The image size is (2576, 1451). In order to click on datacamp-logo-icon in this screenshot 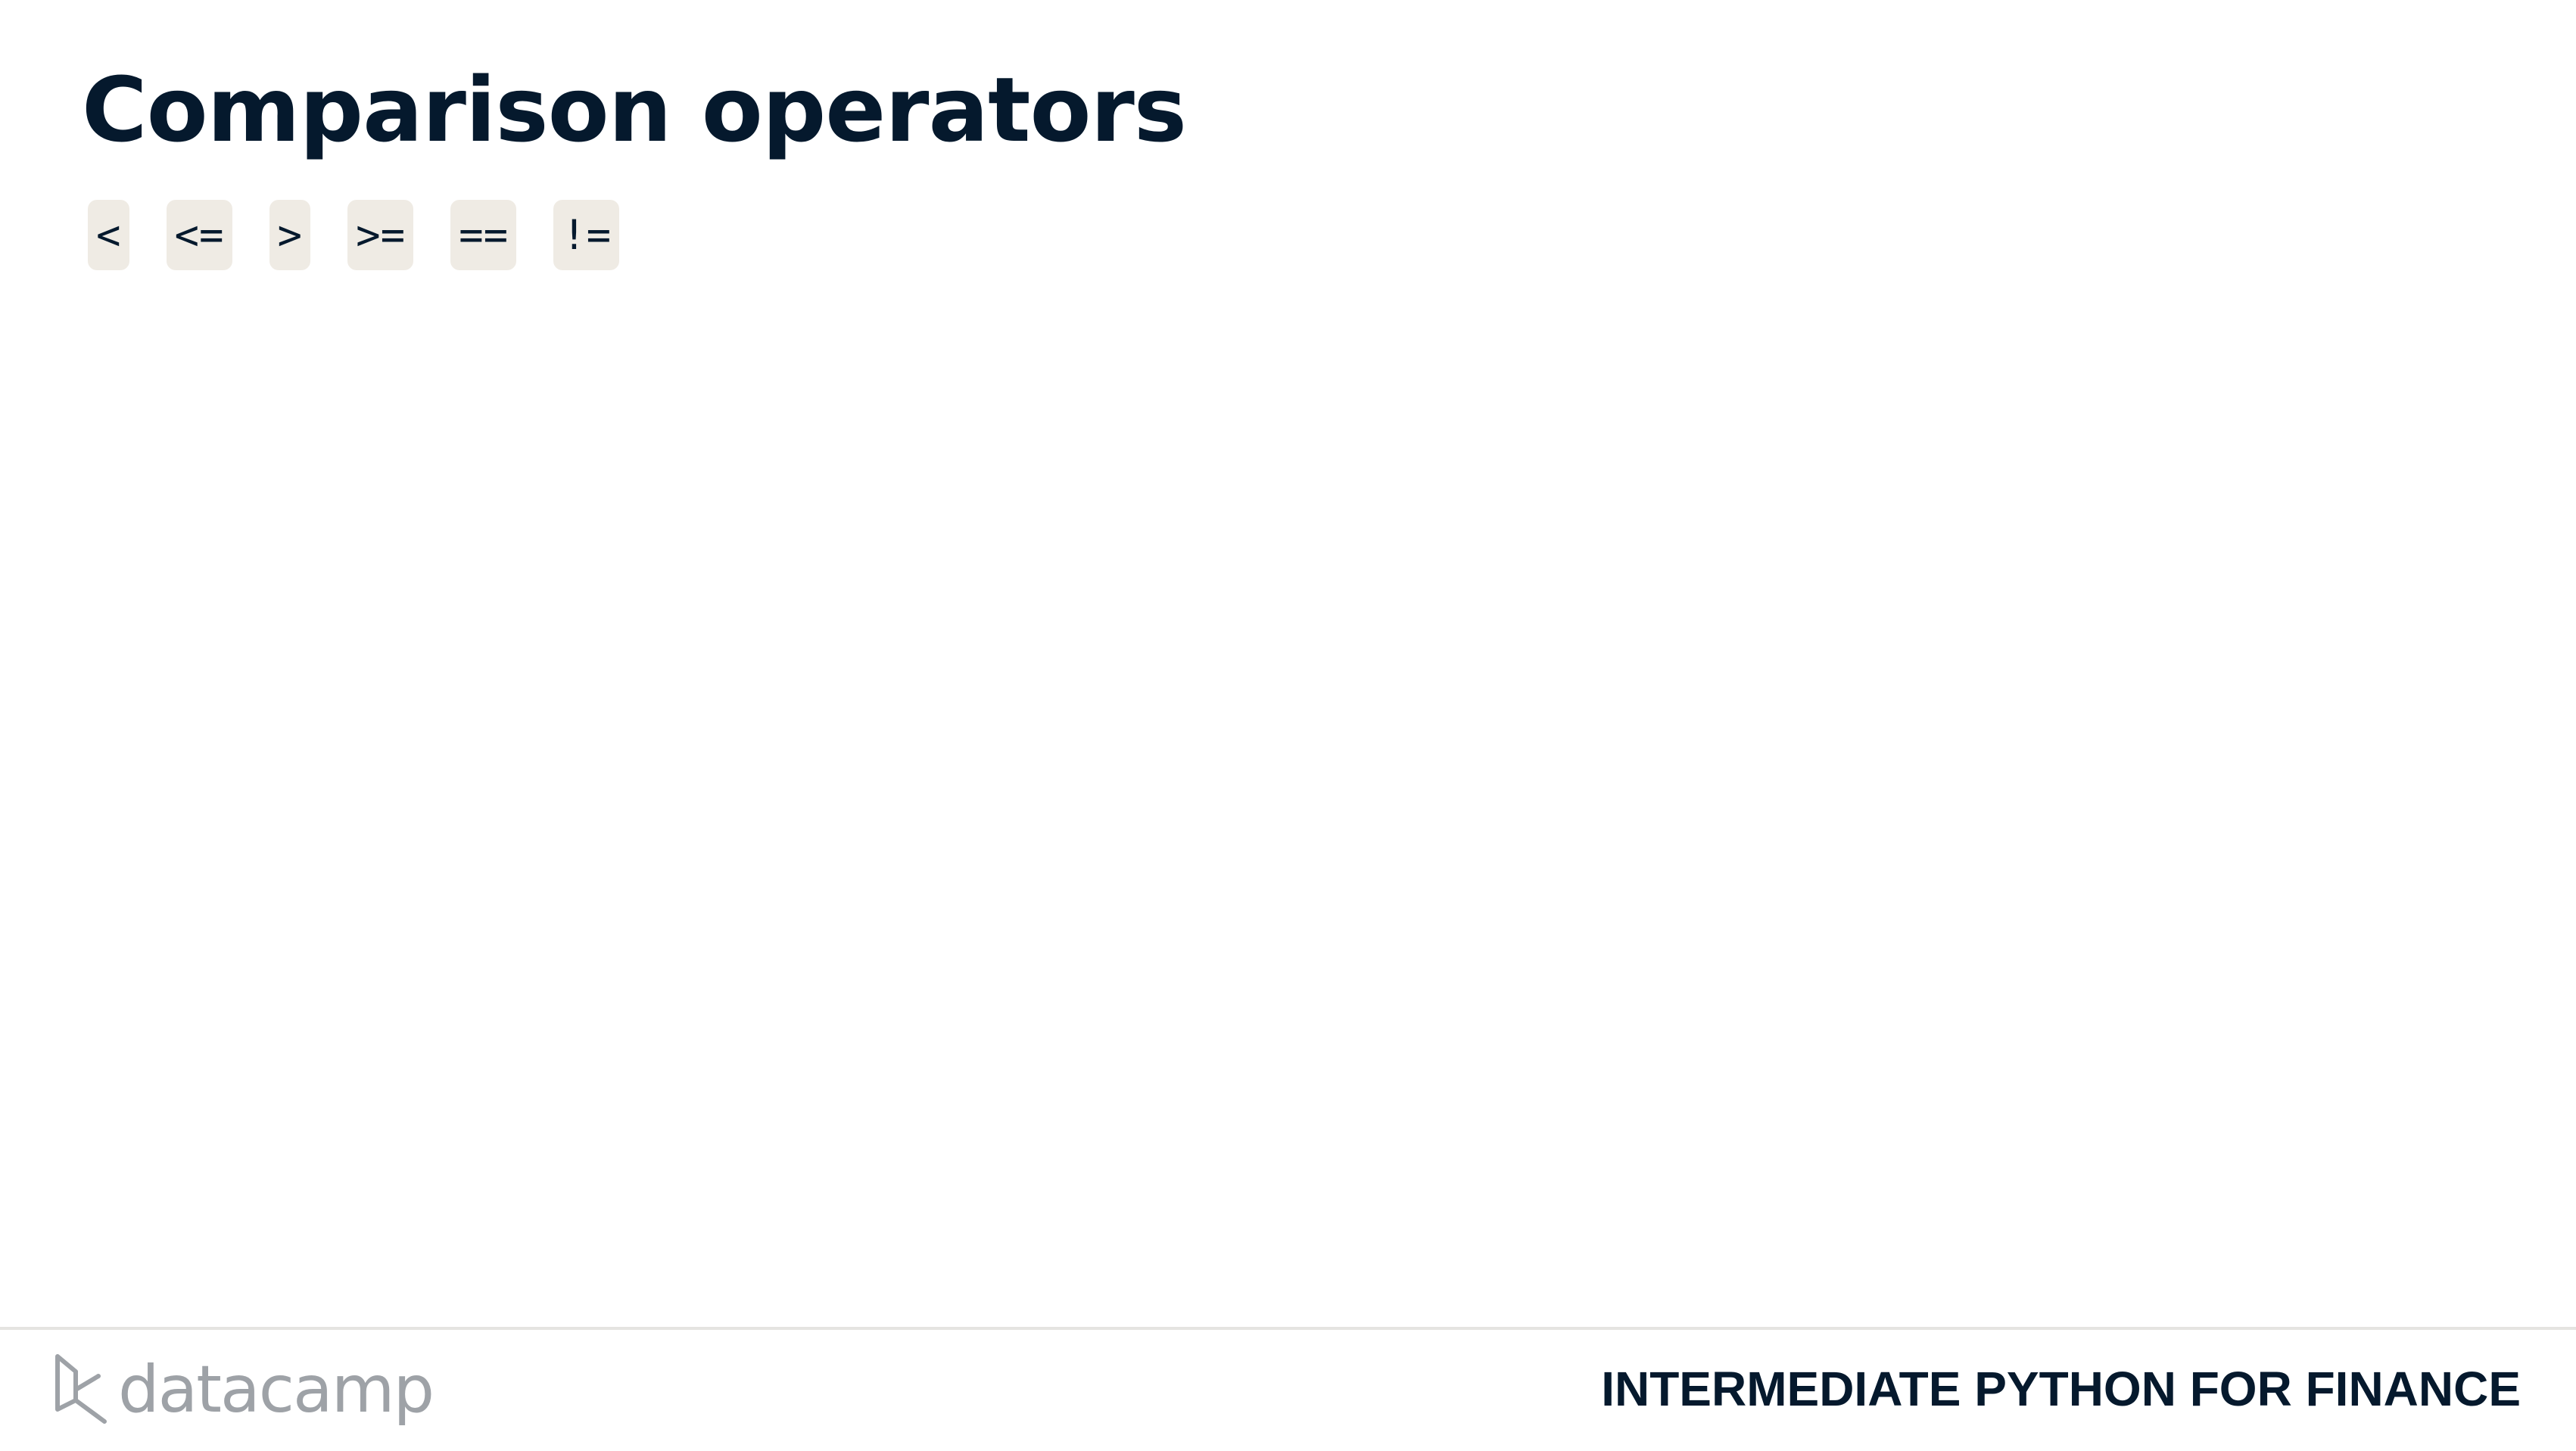, I will do `click(81, 1389)`.